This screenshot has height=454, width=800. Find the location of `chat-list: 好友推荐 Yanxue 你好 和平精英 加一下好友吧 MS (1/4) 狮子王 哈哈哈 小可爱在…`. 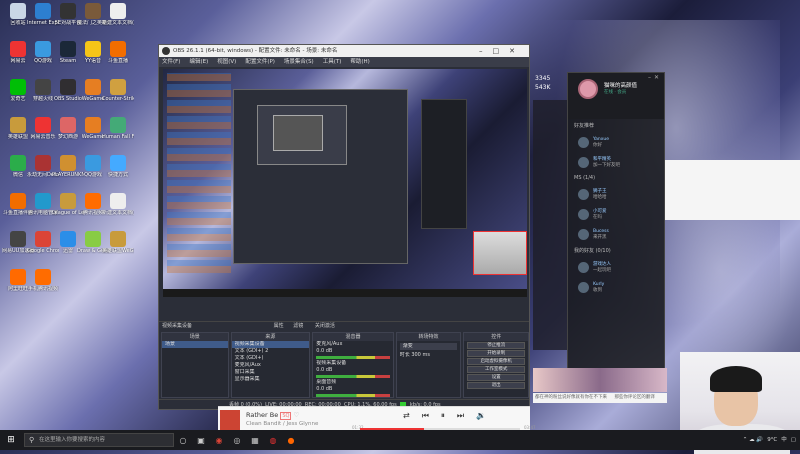

chat-list: 好友推荐 Yanxue 你好 和平精英 加一下好友吧 MS (1/4) 狮子王 哈哈哈 小可爱在… is located at coordinates (616, 208).